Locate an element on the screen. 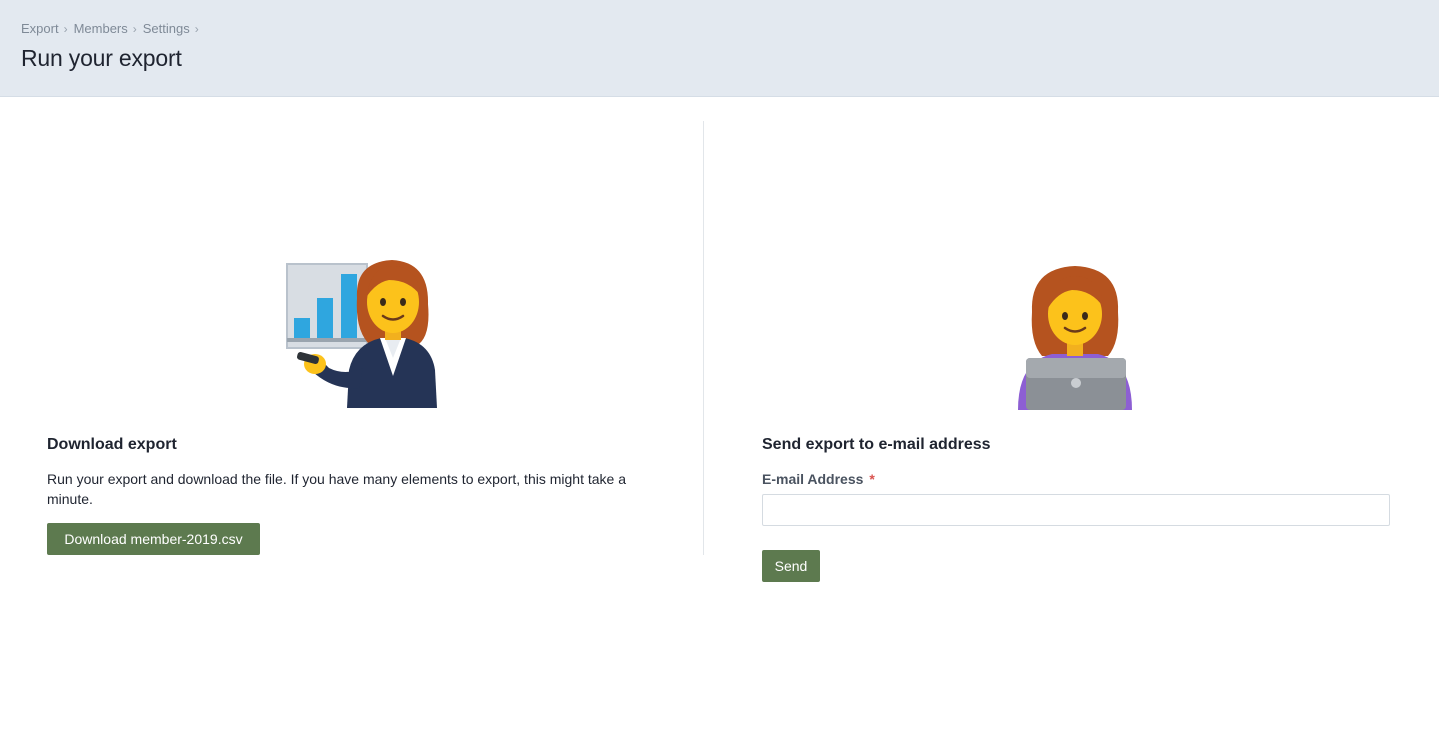  email-field-label-text: E-mail Address is located at coordinates (813, 479).